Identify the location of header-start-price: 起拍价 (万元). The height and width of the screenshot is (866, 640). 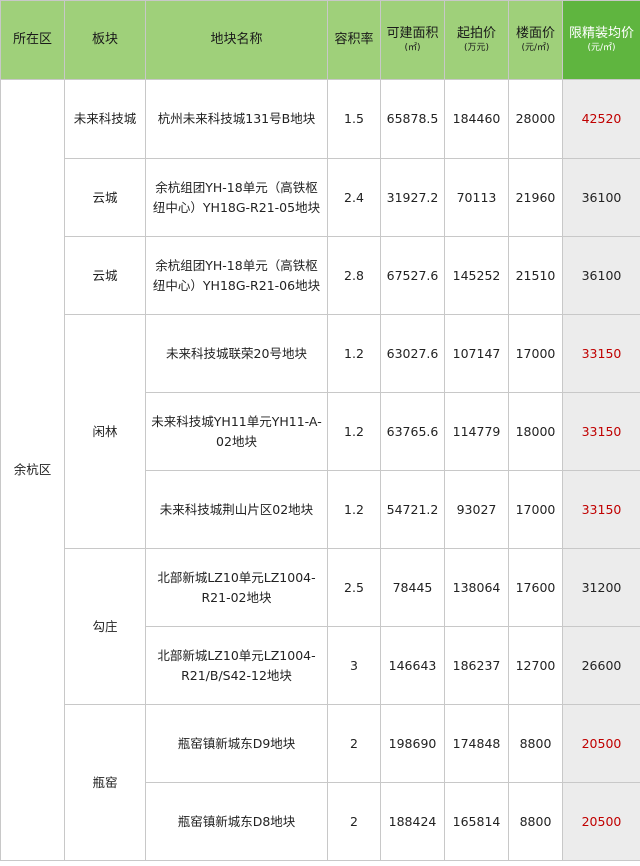
(476, 40).